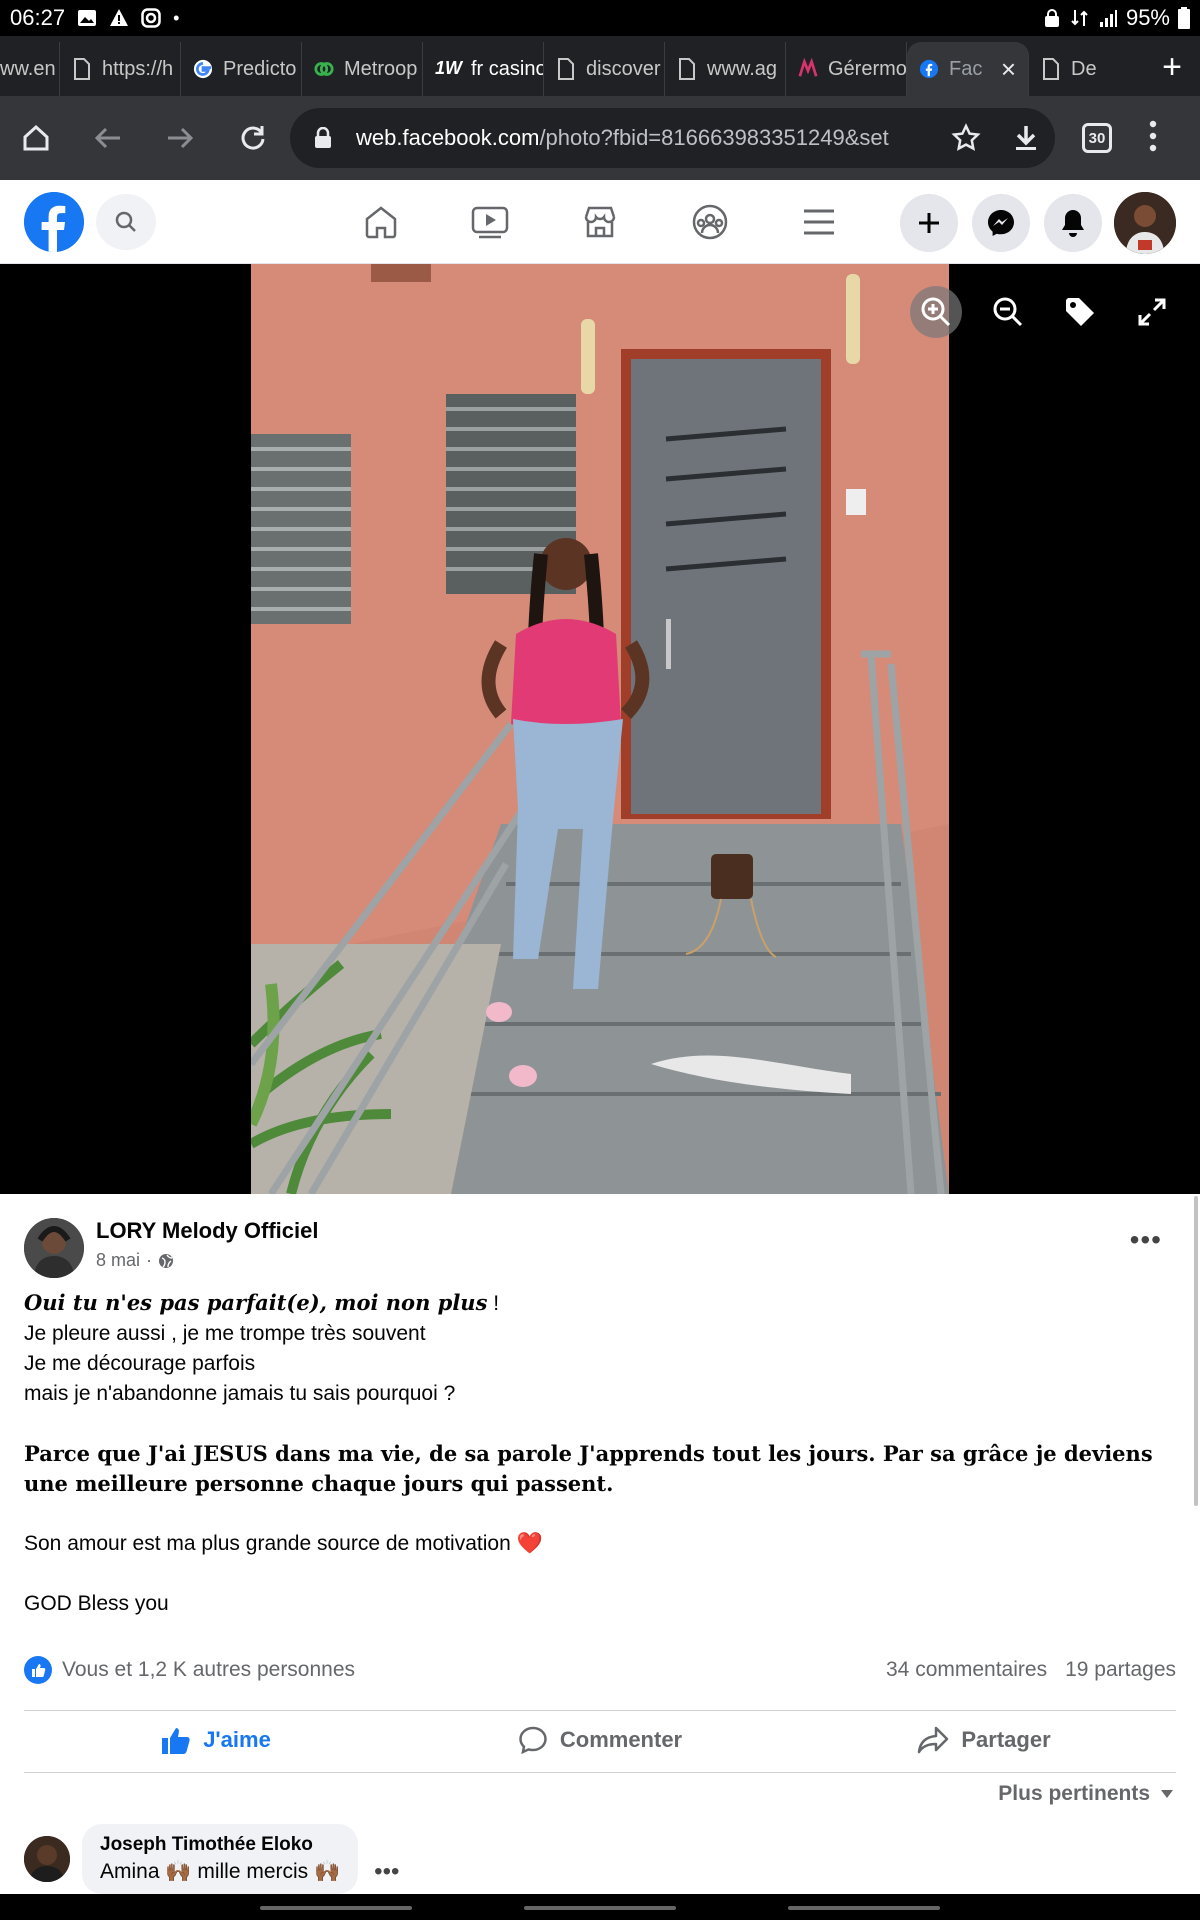 The image size is (1200, 1920). I want to click on status-bar: 06:27 • 95%, so click(600, 18).